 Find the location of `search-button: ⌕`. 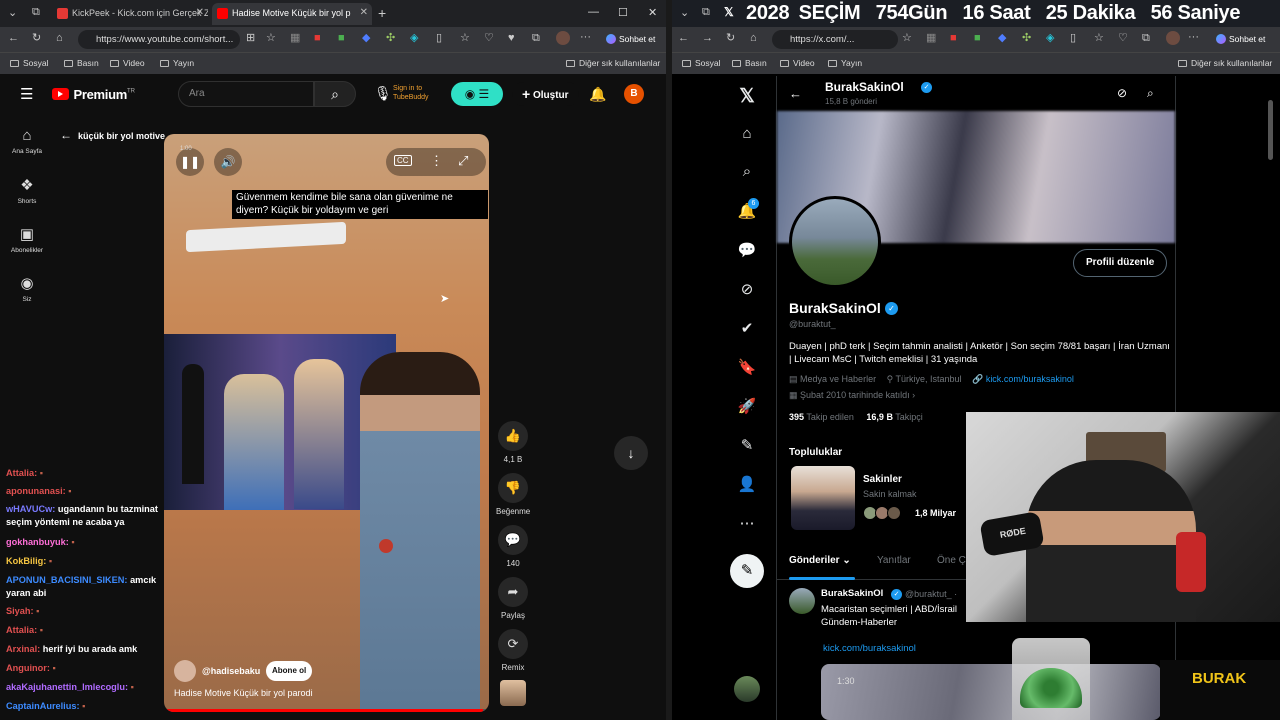

search-button: ⌕ is located at coordinates (335, 94).